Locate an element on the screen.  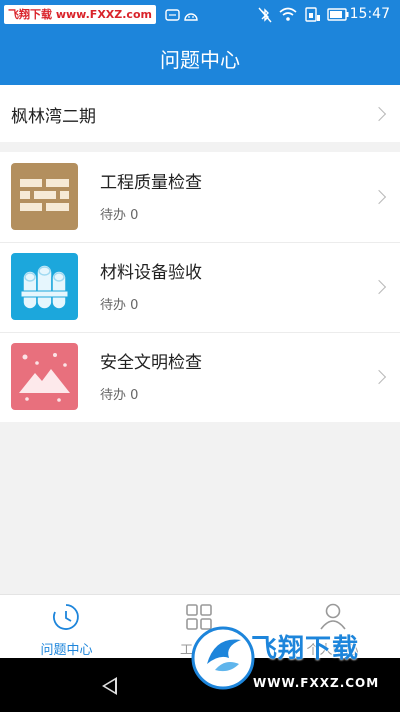
list-item-quality-check: 工程质量检查 待办 0 is located at coordinates (200, 197).